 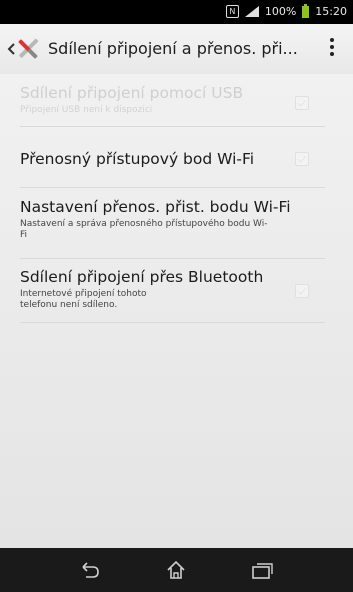 What do you see at coordinates (302, 103) in the screenshot?
I see `usb-tethering-checkbox` at bounding box center [302, 103].